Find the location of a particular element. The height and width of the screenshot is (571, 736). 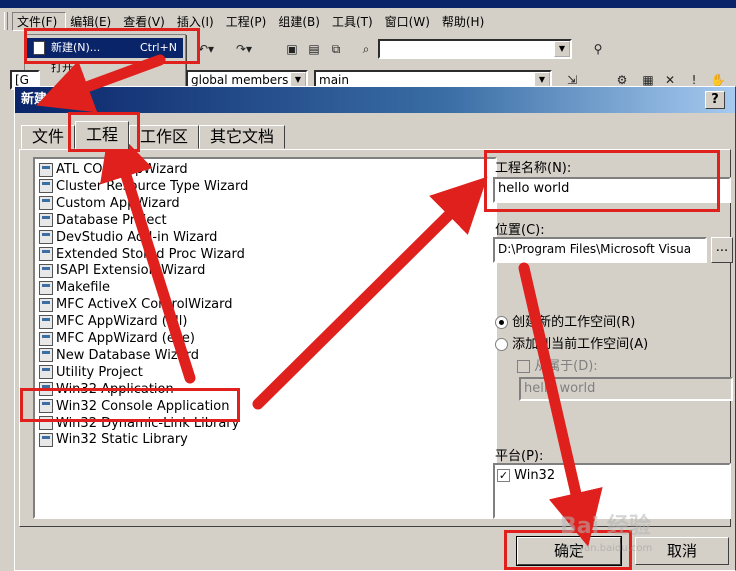

tab-files: 文件 is located at coordinates (48, 137).